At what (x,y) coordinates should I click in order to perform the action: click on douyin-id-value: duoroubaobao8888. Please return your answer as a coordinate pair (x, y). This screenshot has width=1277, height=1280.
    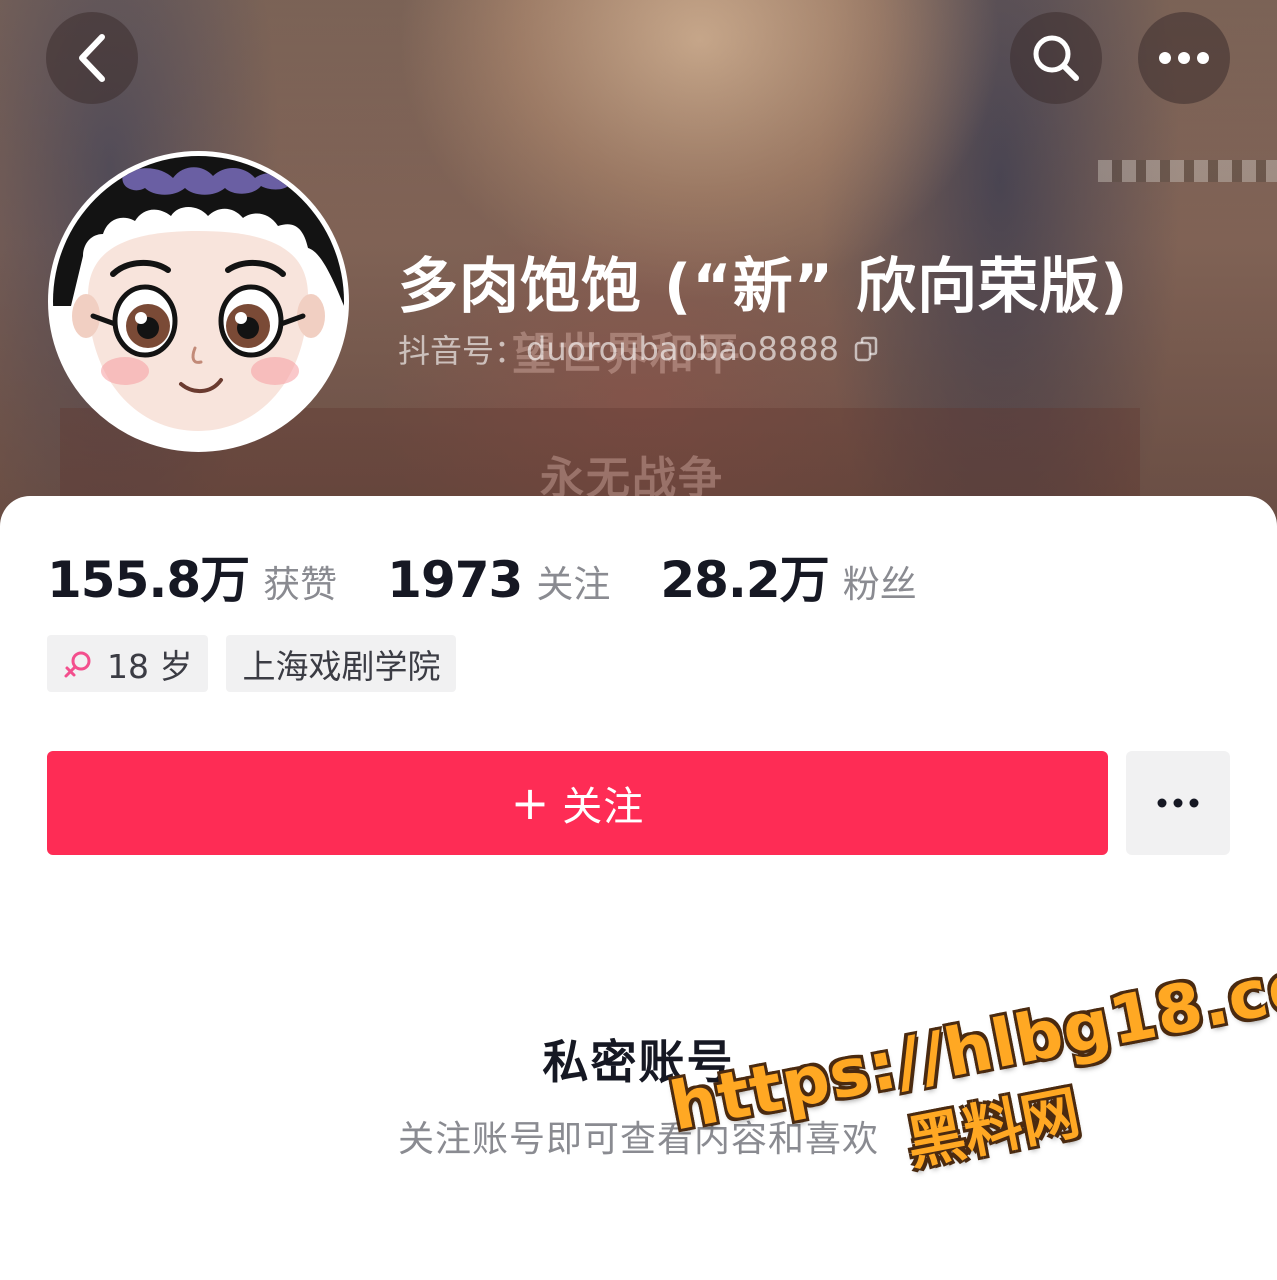
    Looking at the image, I should click on (682, 349).